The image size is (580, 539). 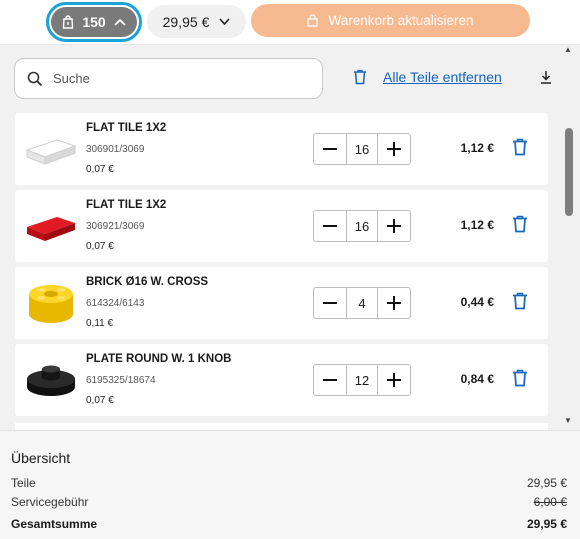 I want to click on parts-count-button: 150, so click(x=94, y=22).